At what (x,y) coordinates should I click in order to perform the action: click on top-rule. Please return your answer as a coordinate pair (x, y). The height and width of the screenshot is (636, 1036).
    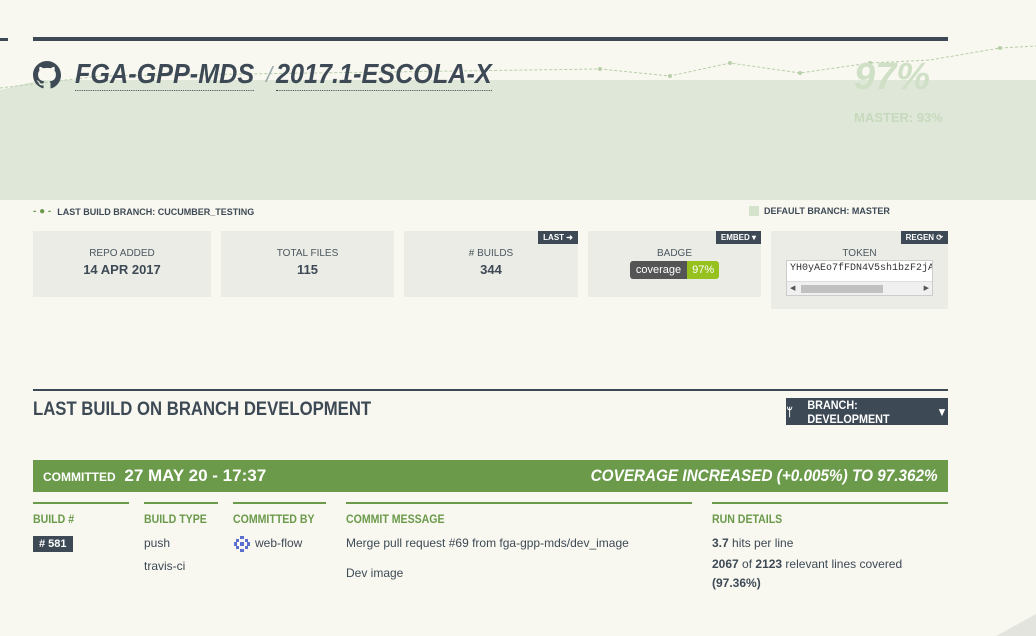
    Looking at the image, I should click on (490, 39).